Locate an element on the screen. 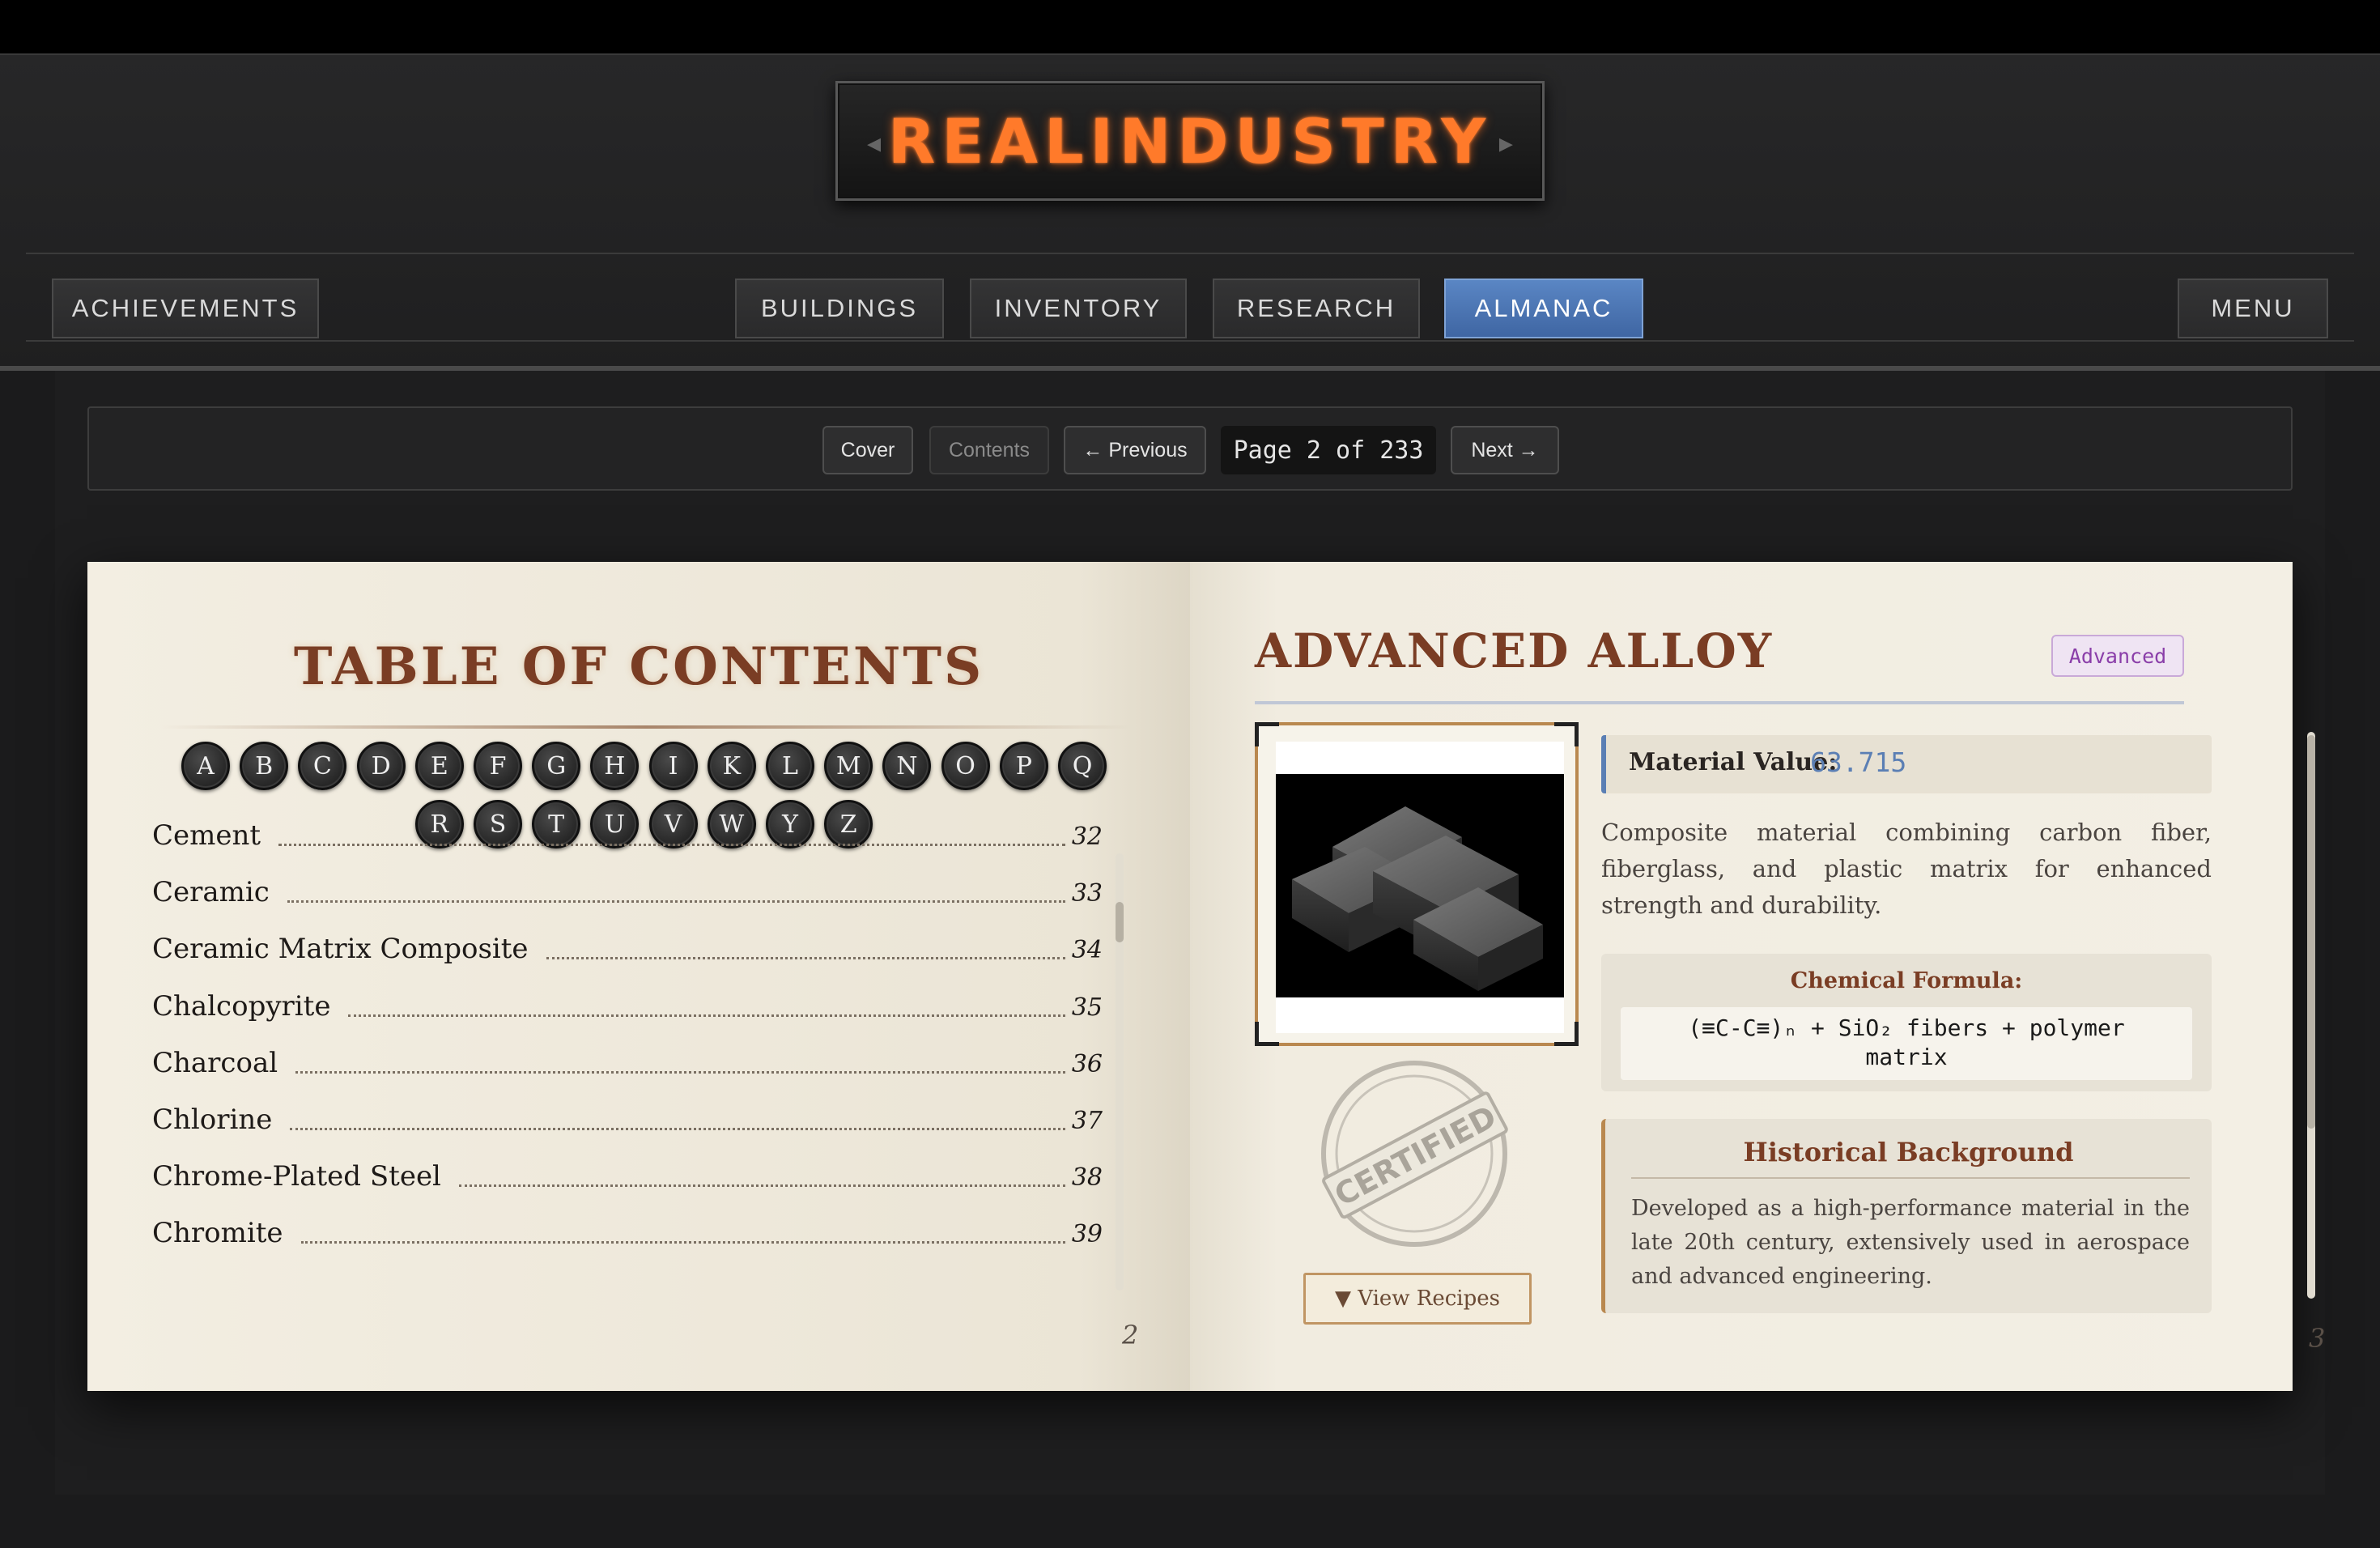  material-value-box: Material Value: 63.715 is located at coordinates (1906, 764).